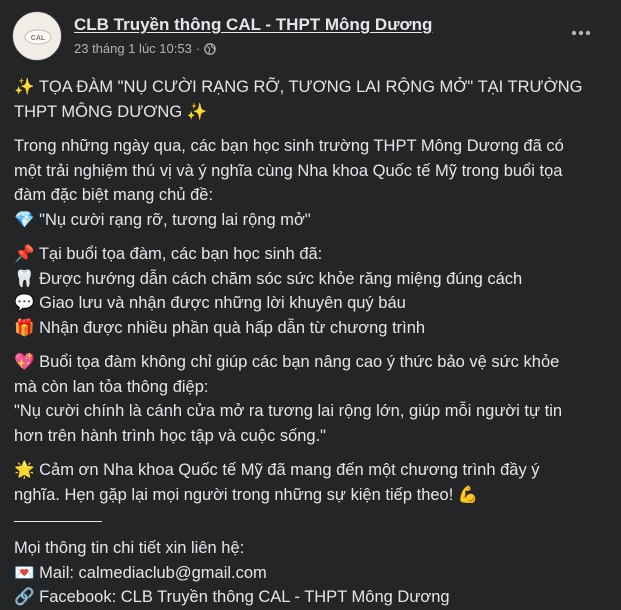 This screenshot has height=610, width=621. I want to click on post-timestamp: 23 tháng 1 lúc 10:53, so click(133, 48).